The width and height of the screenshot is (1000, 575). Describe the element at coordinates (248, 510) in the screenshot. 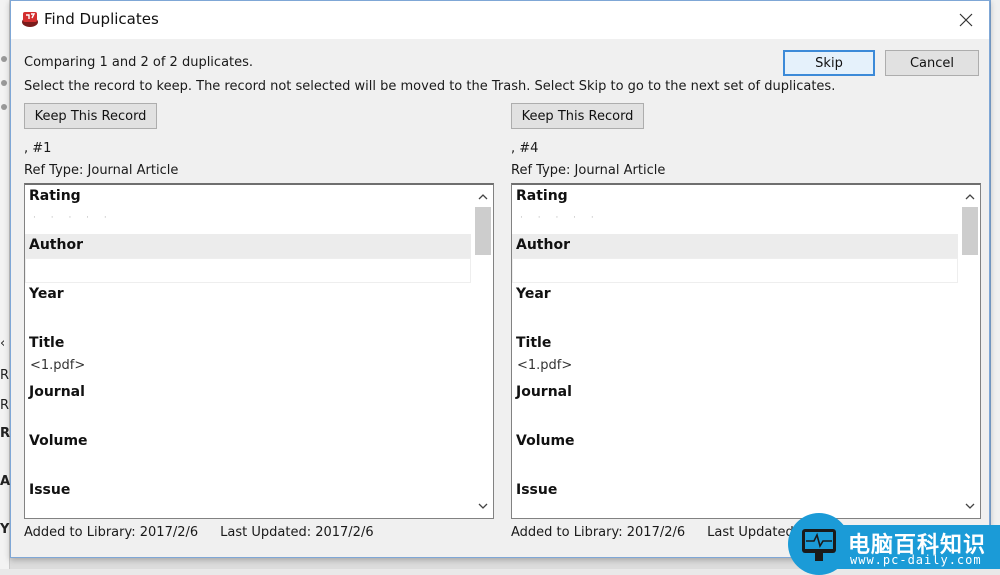

I see `issue-value` at that location.